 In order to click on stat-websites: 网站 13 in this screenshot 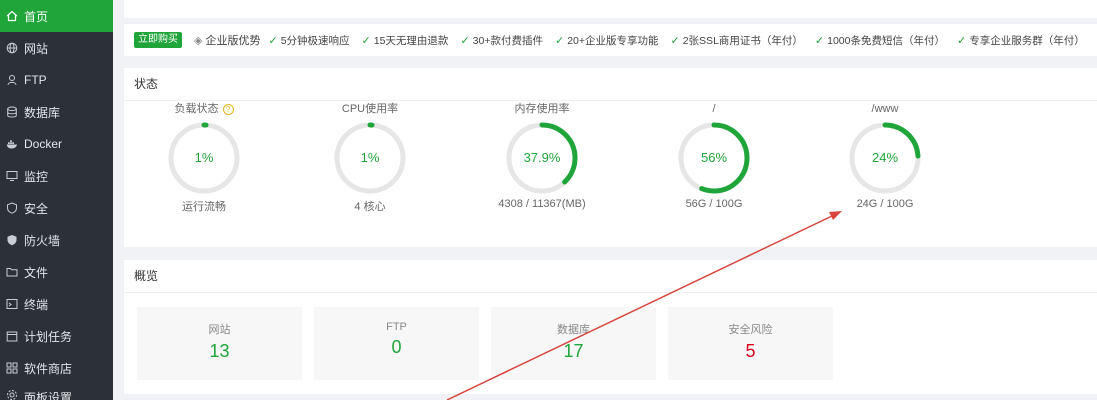, I will do `click(219, 343)`.